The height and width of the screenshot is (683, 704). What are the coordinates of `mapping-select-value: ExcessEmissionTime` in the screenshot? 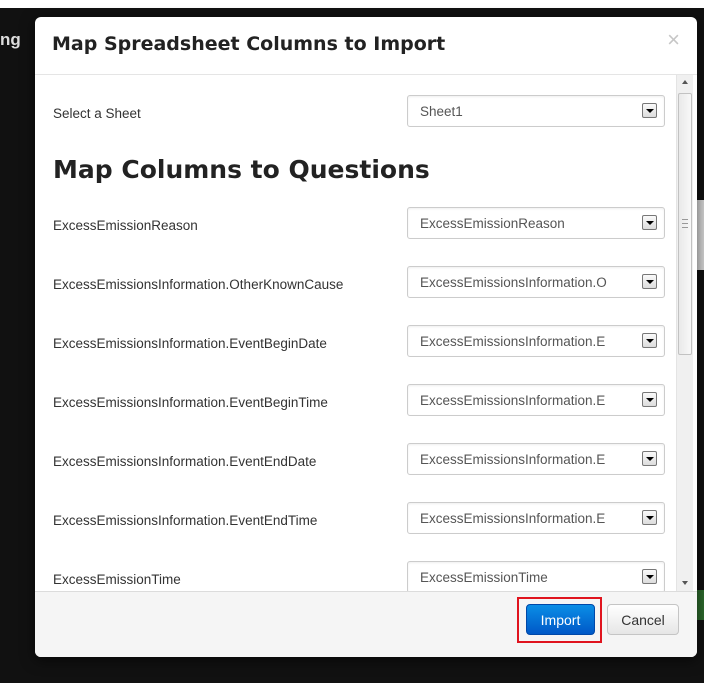 It's located at (484, 577).